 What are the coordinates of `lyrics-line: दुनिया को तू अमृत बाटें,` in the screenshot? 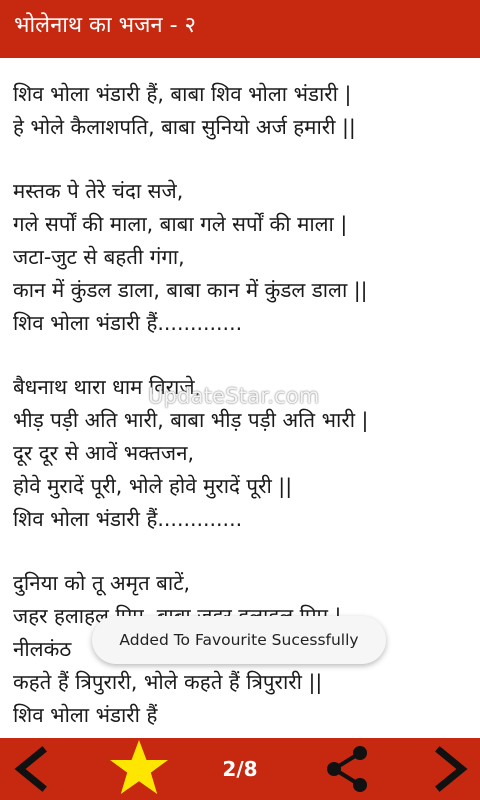 It's located at (102, 583).